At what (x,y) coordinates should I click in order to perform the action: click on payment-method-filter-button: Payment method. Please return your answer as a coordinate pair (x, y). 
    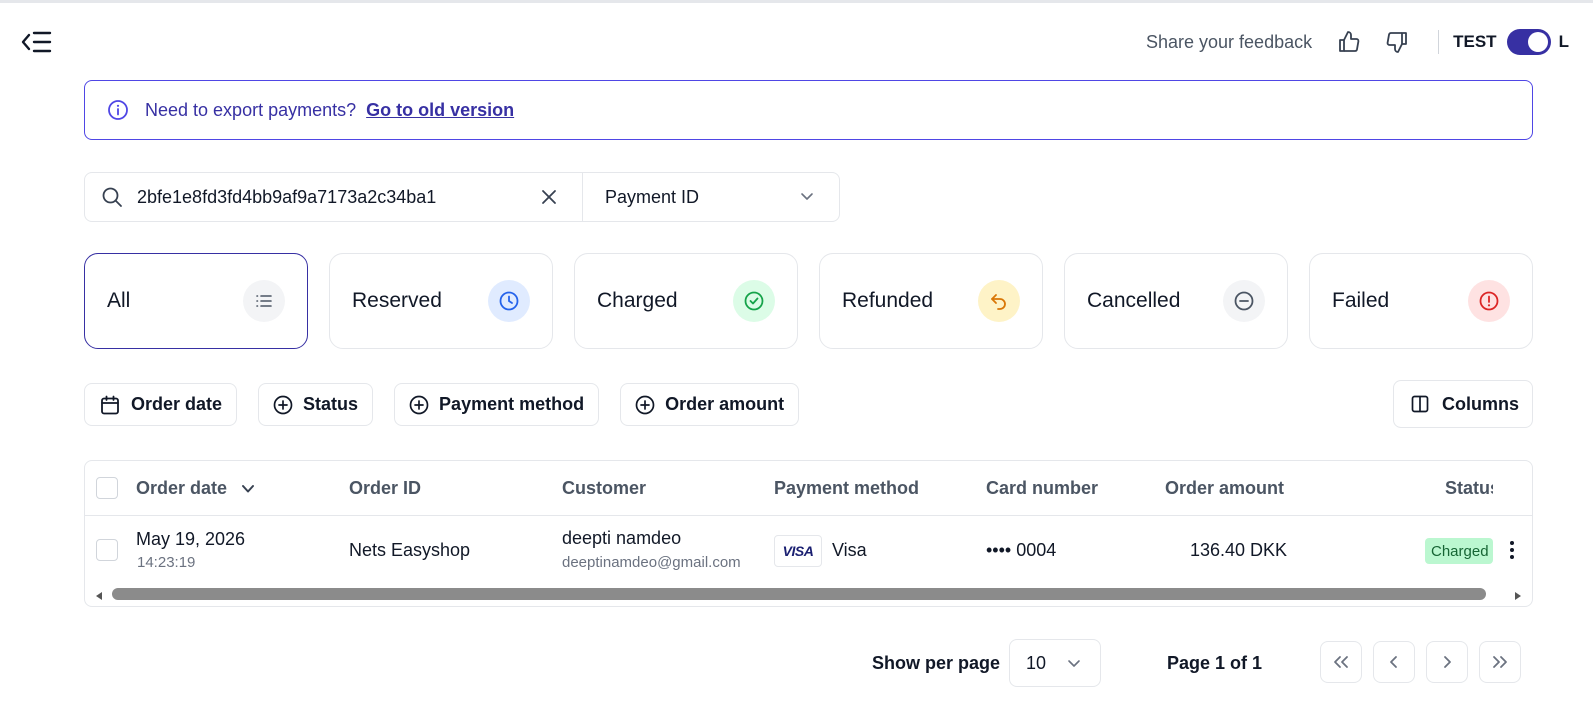
    Looking at the image, I should click on (497, 404).